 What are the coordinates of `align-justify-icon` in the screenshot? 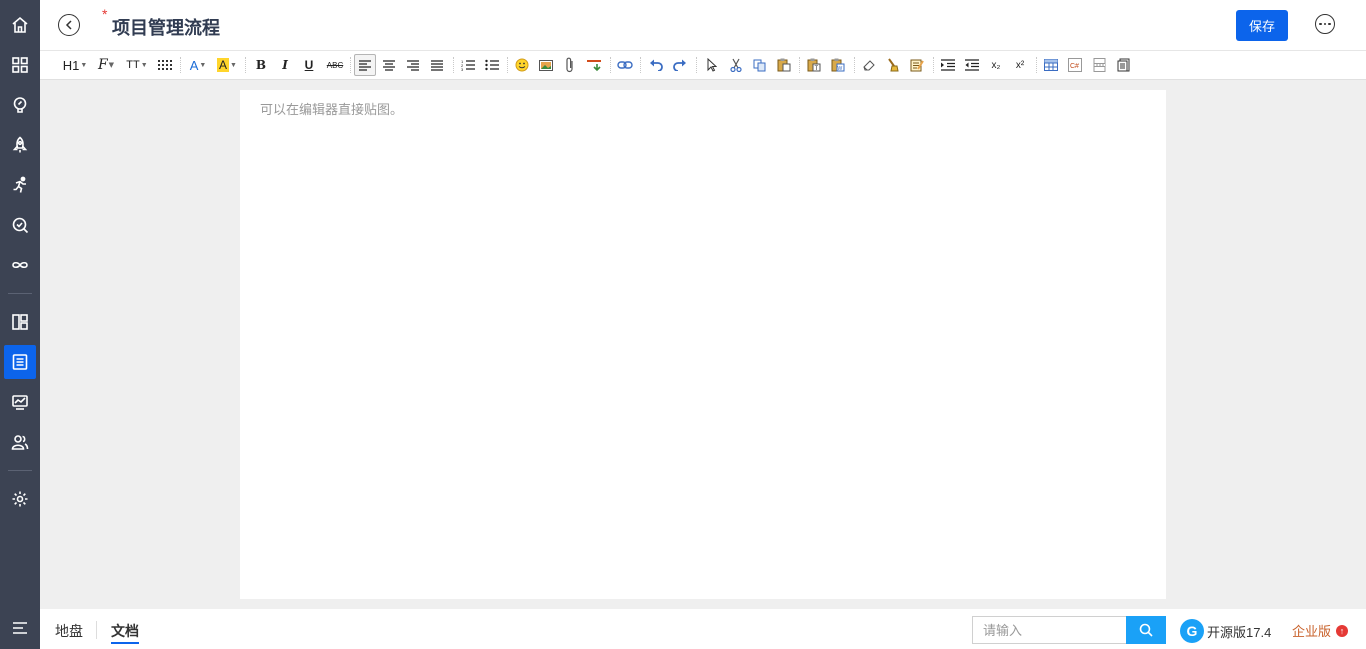 It's located at (437, 65).